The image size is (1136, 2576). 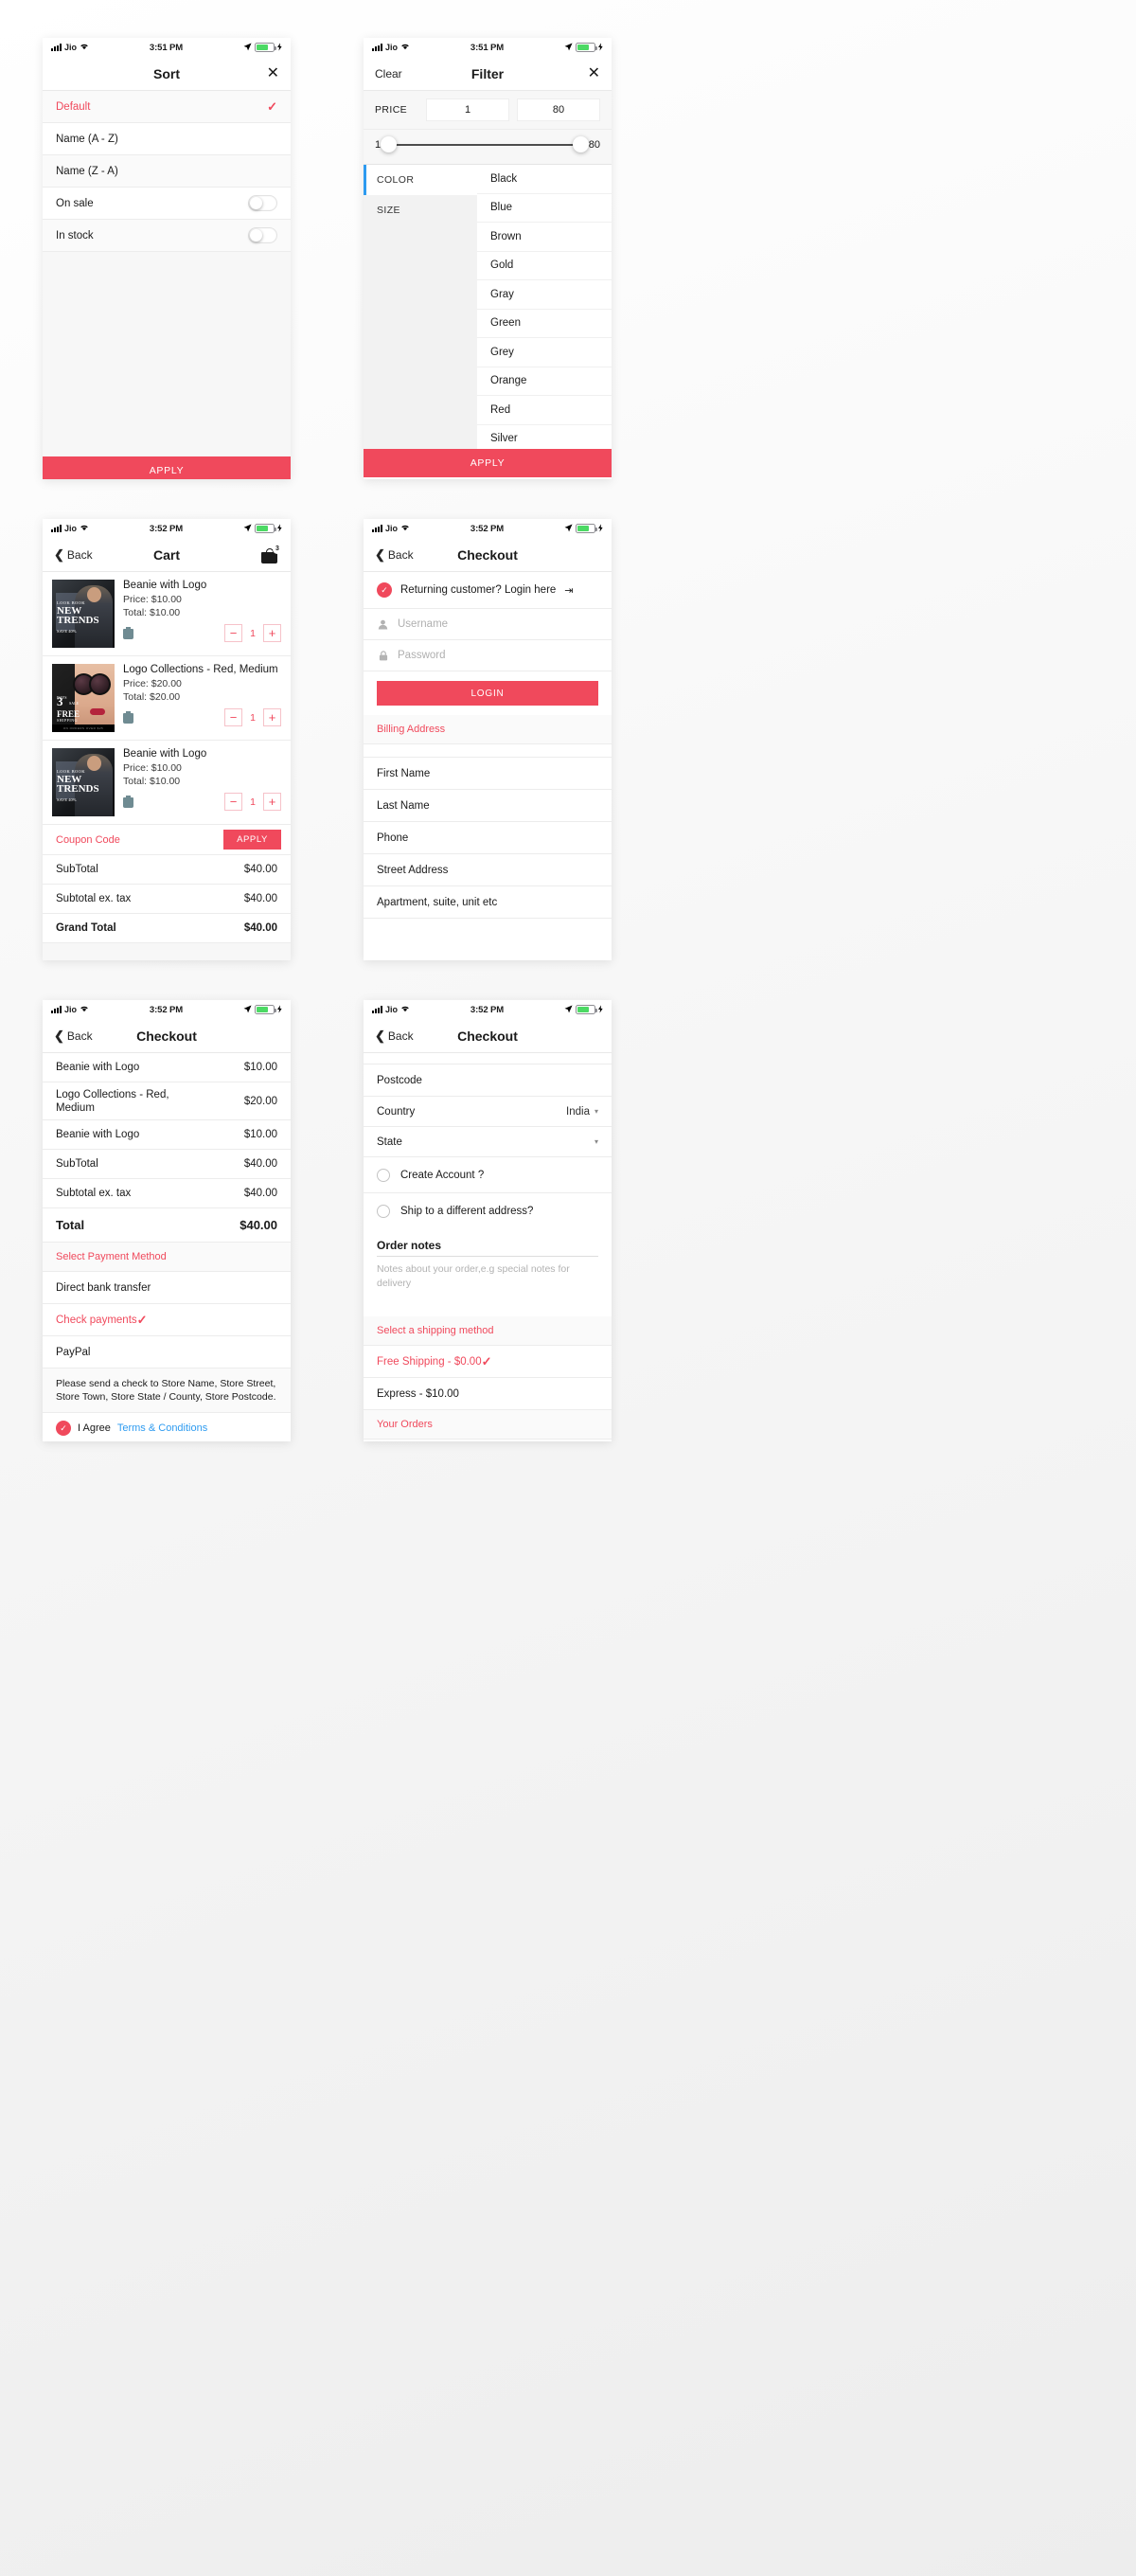 I want to click on first-name-field: First Name, so click(x=488, y=774).